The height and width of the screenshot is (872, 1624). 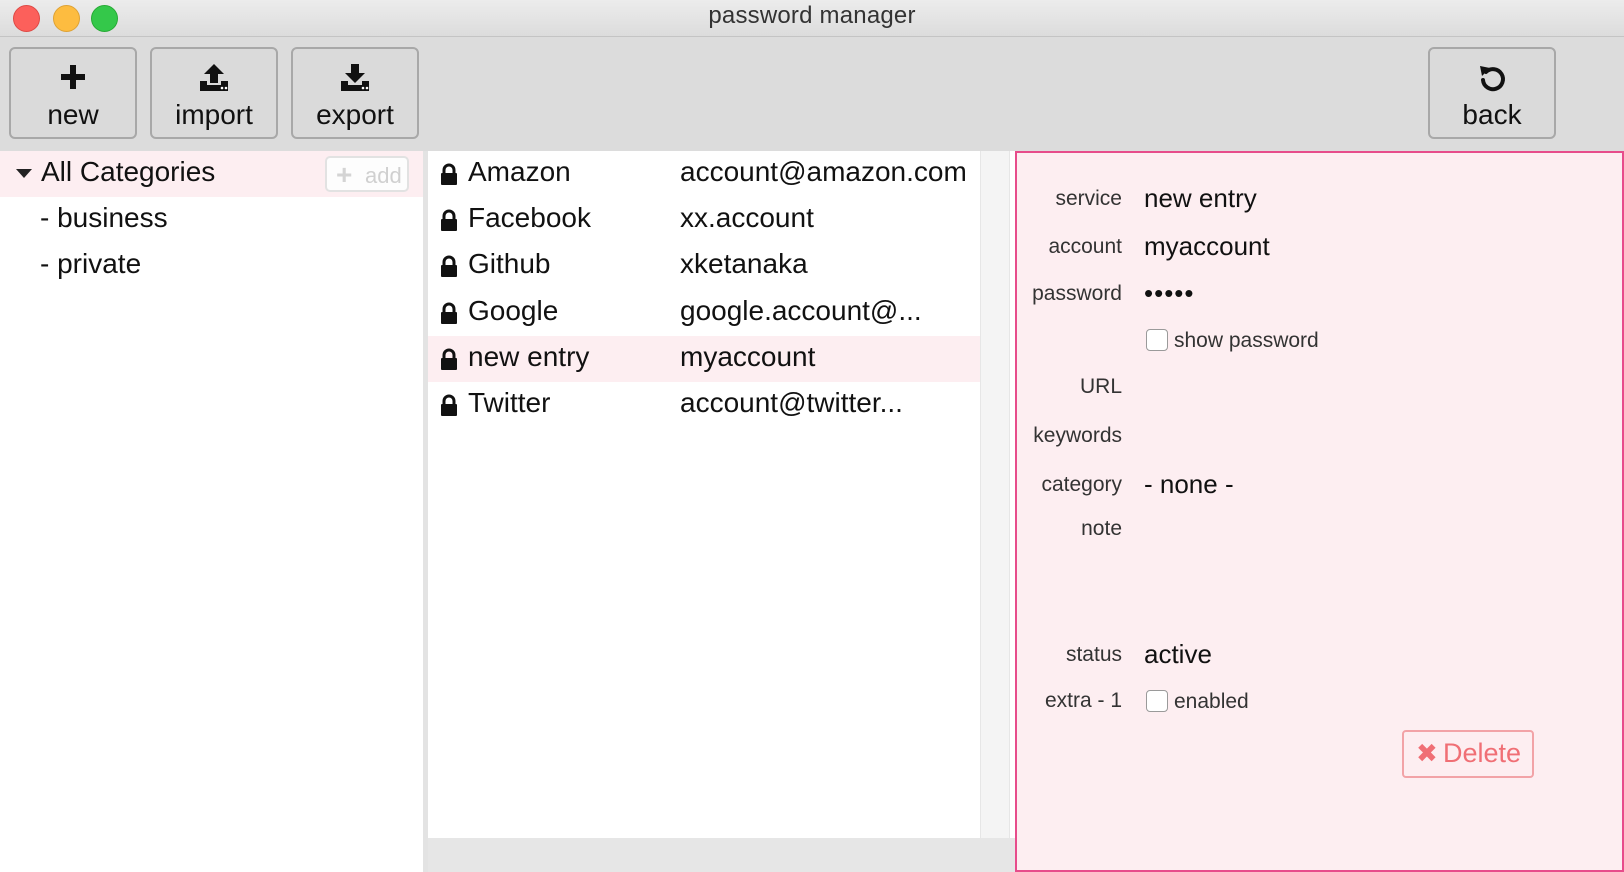 I want to click on new-button: new, so click(x=73, y=93).